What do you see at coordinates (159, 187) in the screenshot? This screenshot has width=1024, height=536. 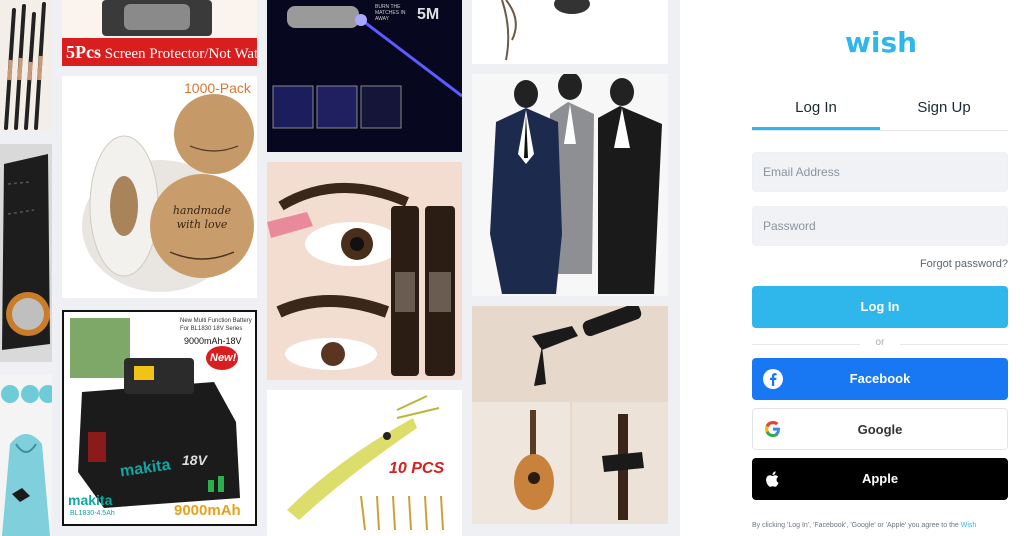 I see `tile-kraft-sticker-roll: 1000-Pack handmade with love` at bounding box center [159, 187].